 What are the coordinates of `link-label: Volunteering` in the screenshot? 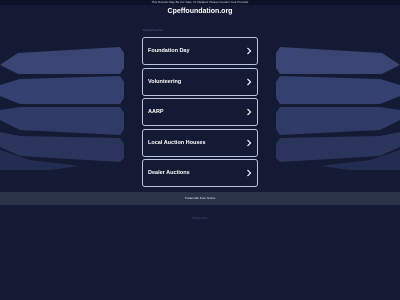 It's located at (165, 81).